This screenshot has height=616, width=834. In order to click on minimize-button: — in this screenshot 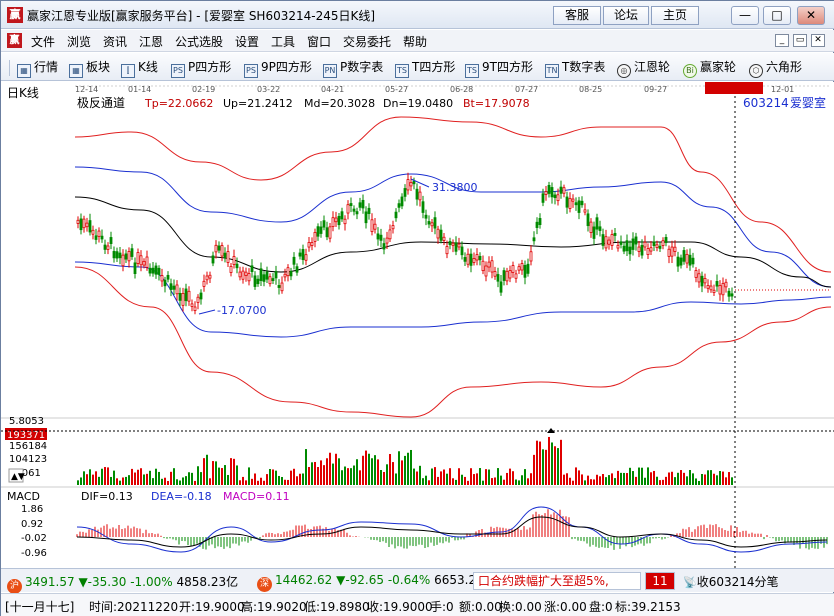, I will do `click(745, 15)`.